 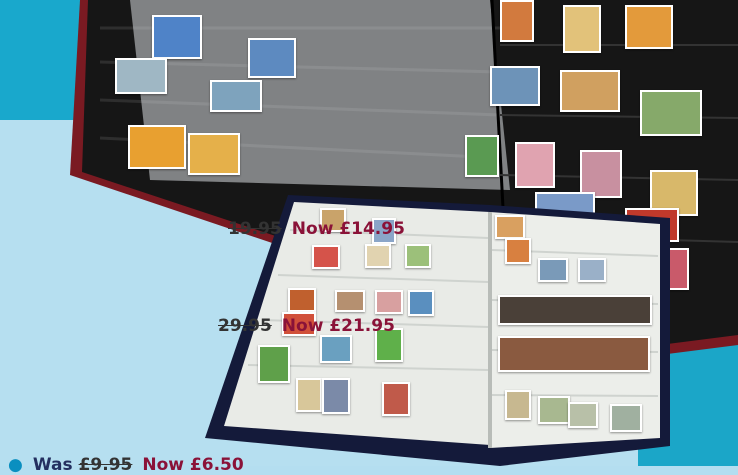 I want to click on price-line-1: 19.95 Now £14.95, so click(x=316, y=229).